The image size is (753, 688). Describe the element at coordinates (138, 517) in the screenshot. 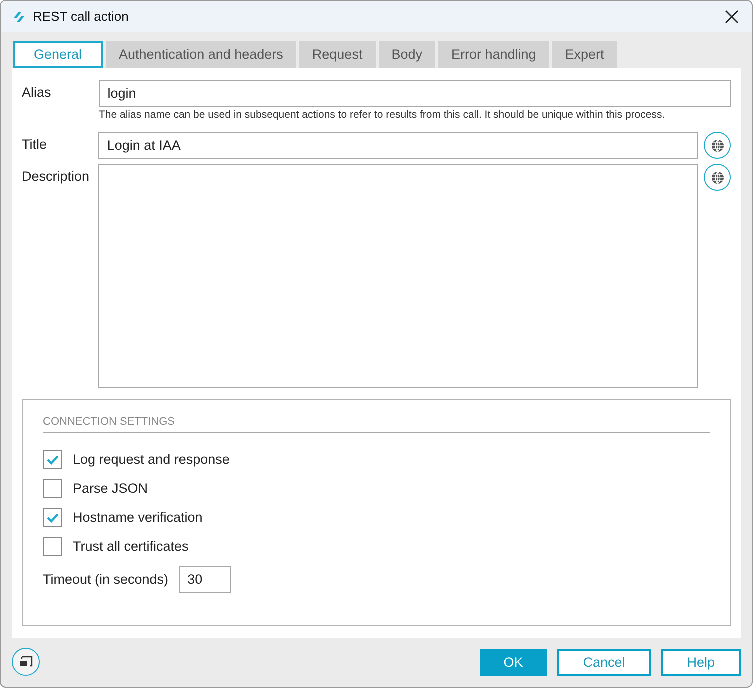

I see `checkbox-label: Hostname verification` at that location.